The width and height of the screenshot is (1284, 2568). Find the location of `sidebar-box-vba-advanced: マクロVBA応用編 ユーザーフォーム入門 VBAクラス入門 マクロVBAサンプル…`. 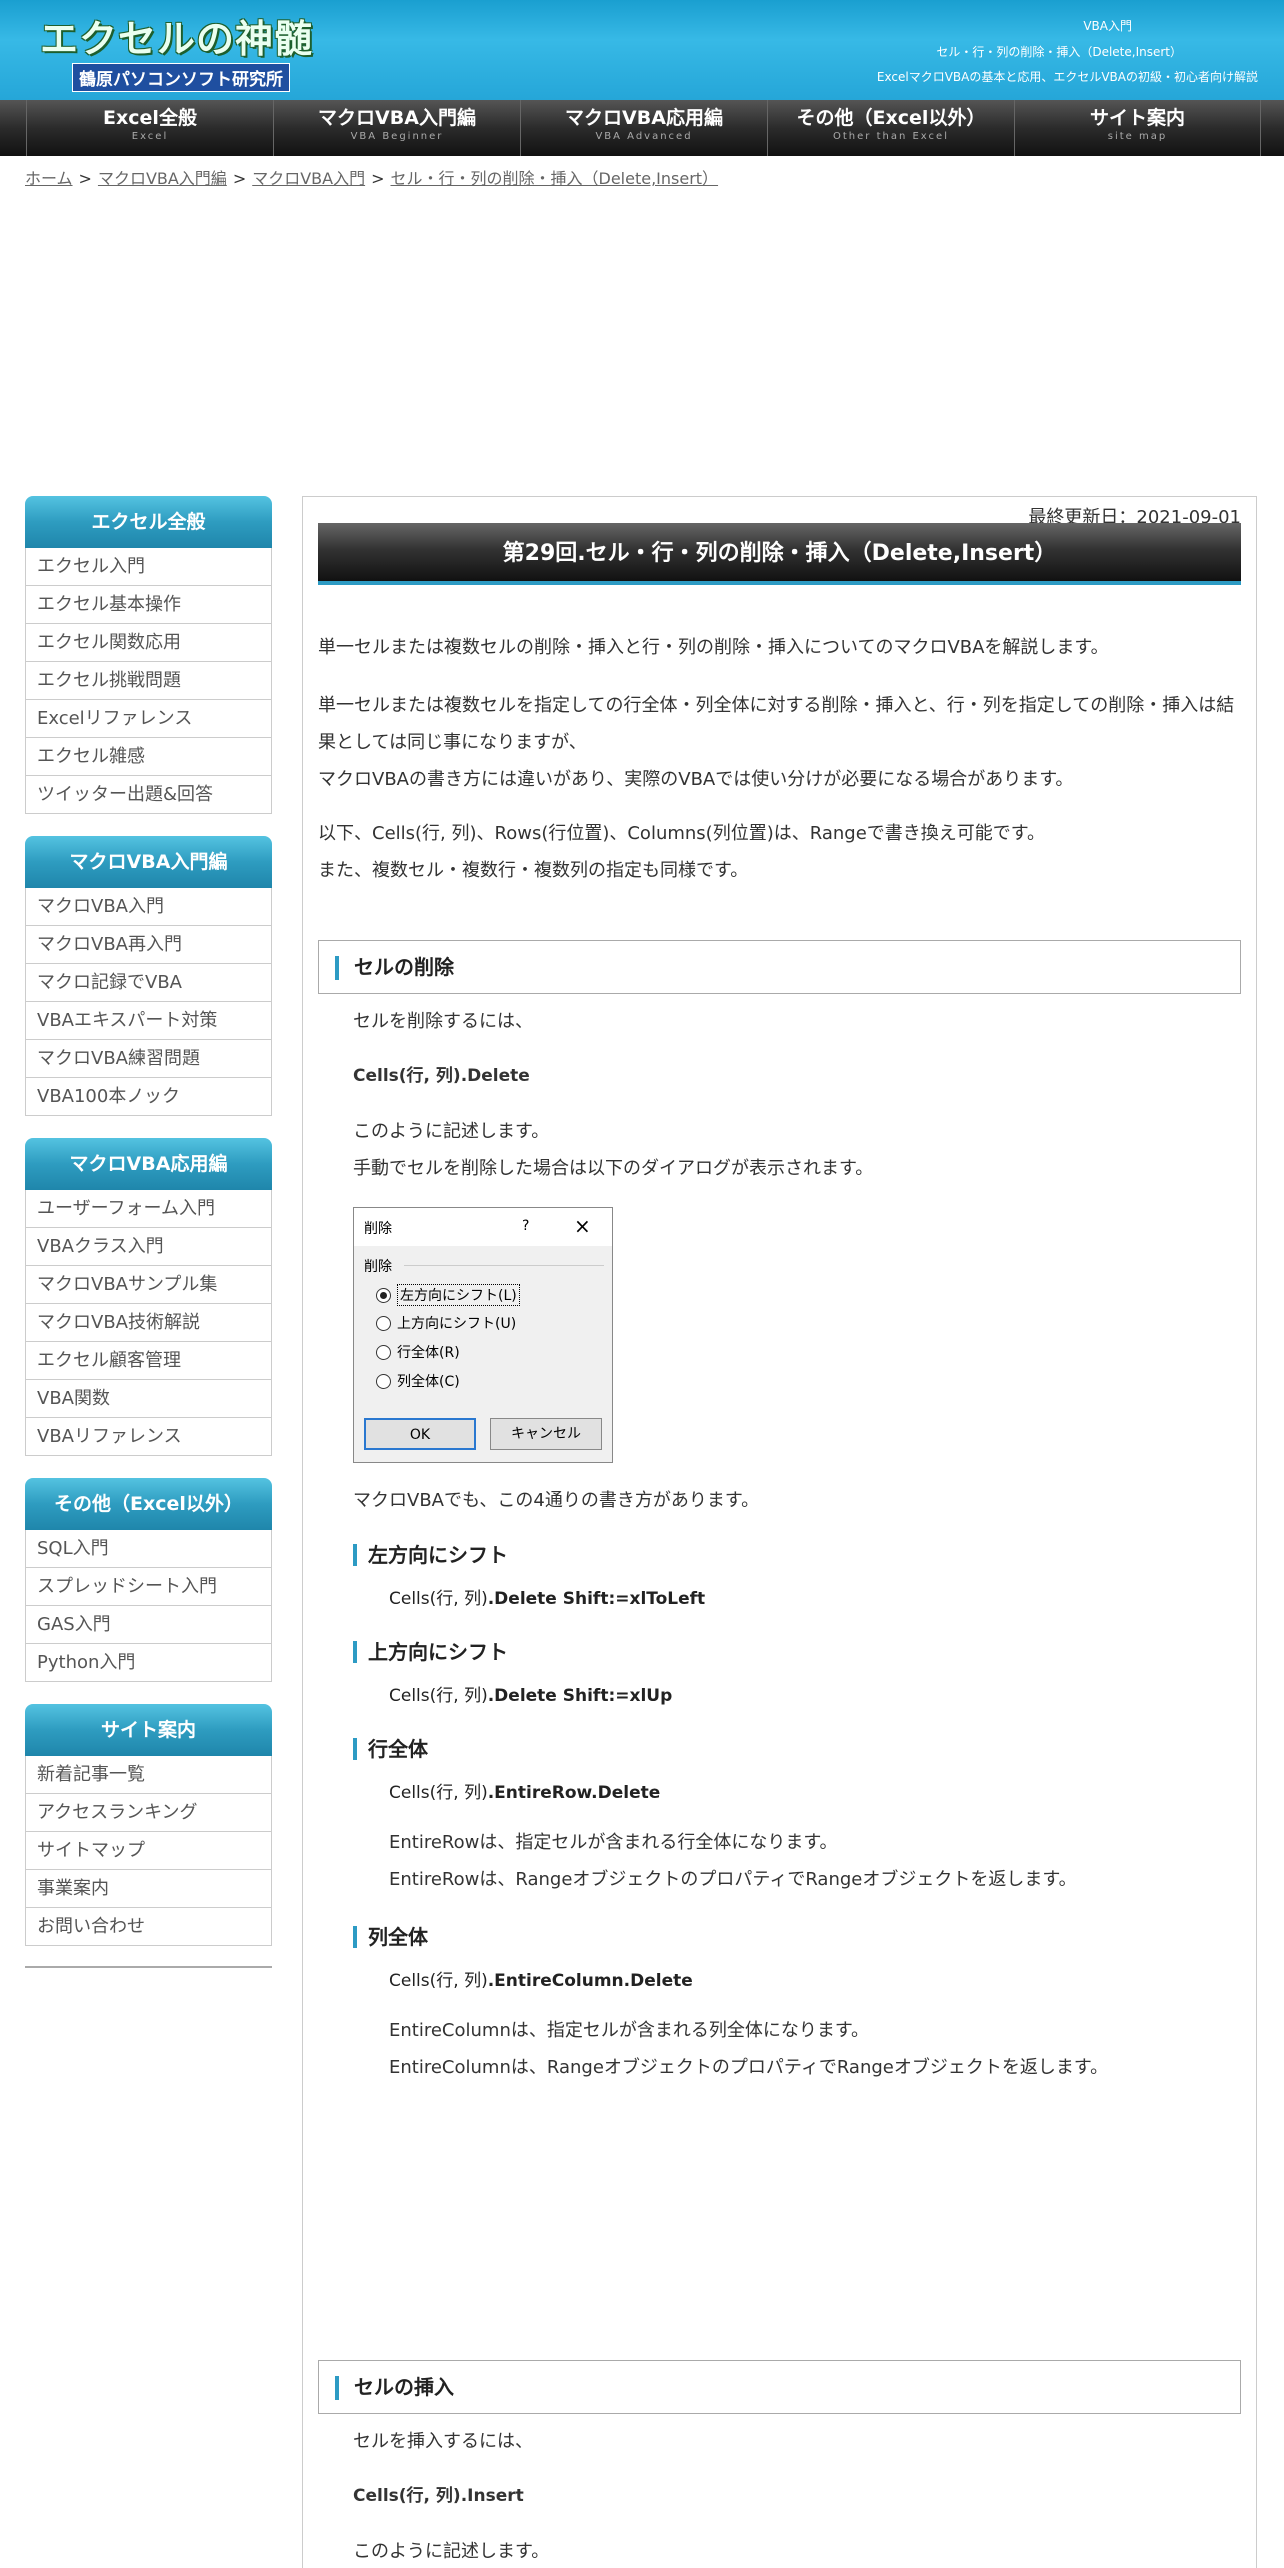

sidebar-box-vba-advanced: マクロVBA応用編 ユーザーフォーム入門 VBAクラス入門 マクロVBAサンプル… is located at coordinates (148, 1297).